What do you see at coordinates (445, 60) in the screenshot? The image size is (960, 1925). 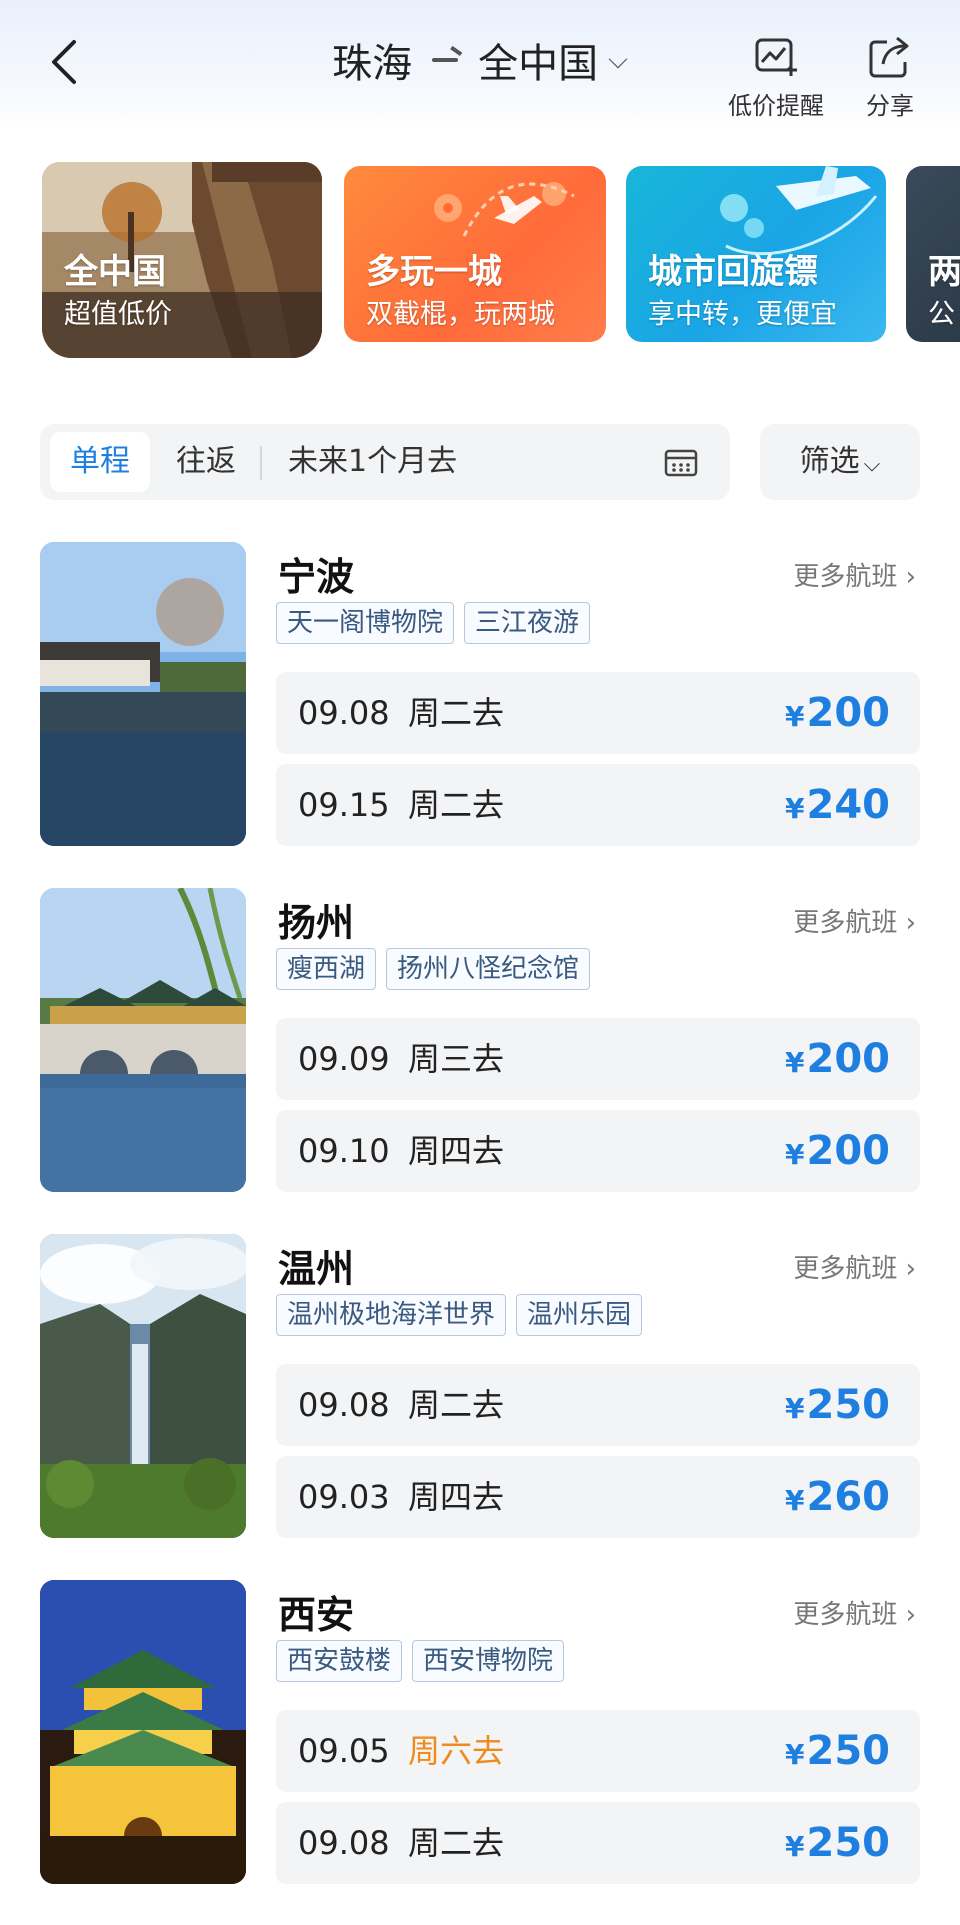 I see `arrow-icon` at bounding box center [445, 60].